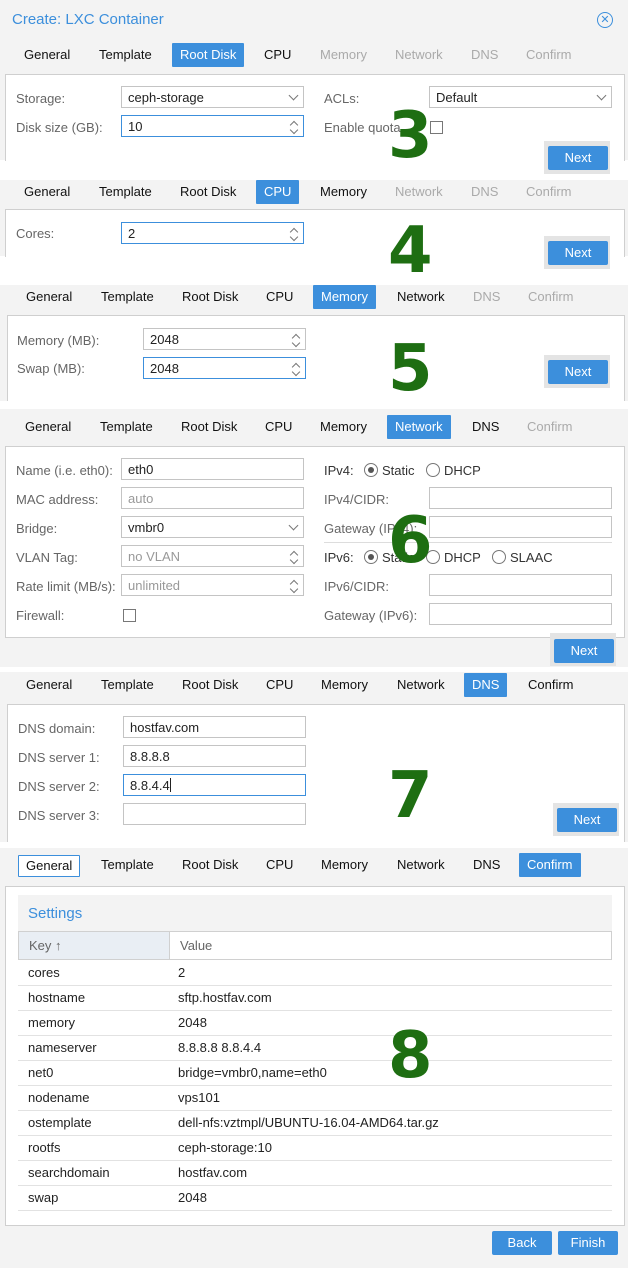 The height and width of the screenshot is (1270, 628). Describe the element at coordinates (69, 1172) in the screenshot. I see `row-key: searchdomain` at that location.